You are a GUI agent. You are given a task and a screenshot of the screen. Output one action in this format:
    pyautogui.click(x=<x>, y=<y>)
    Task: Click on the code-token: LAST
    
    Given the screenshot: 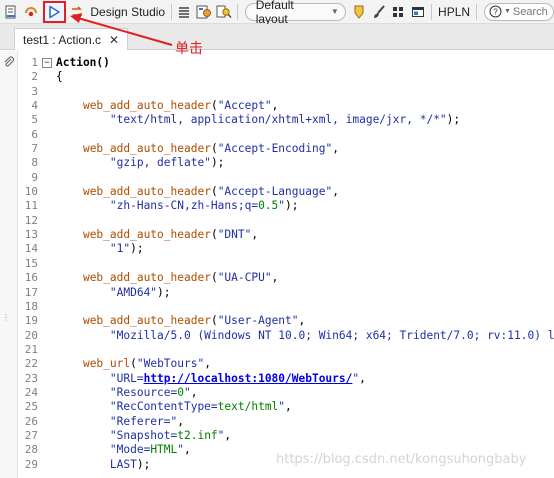 What is the action you would take?
    pyautogui.click(x=123, y=464)
    